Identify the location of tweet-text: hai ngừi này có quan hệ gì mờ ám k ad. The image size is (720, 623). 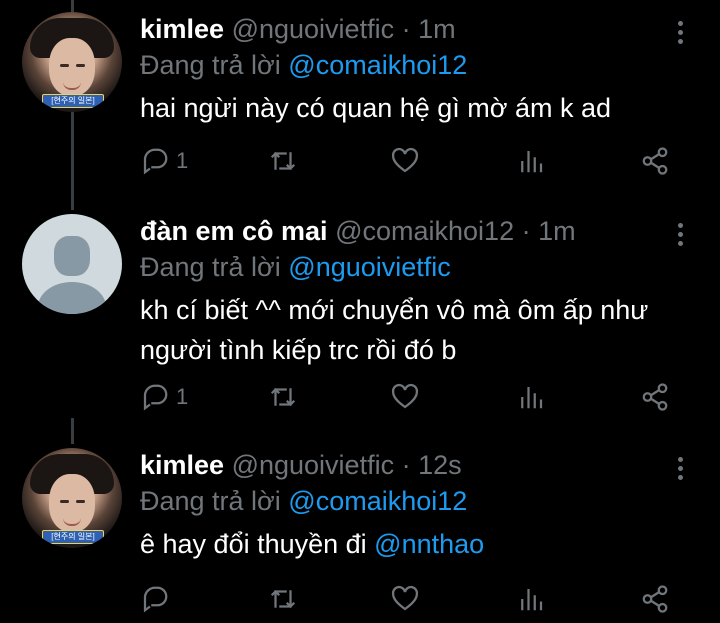
(420, 108).